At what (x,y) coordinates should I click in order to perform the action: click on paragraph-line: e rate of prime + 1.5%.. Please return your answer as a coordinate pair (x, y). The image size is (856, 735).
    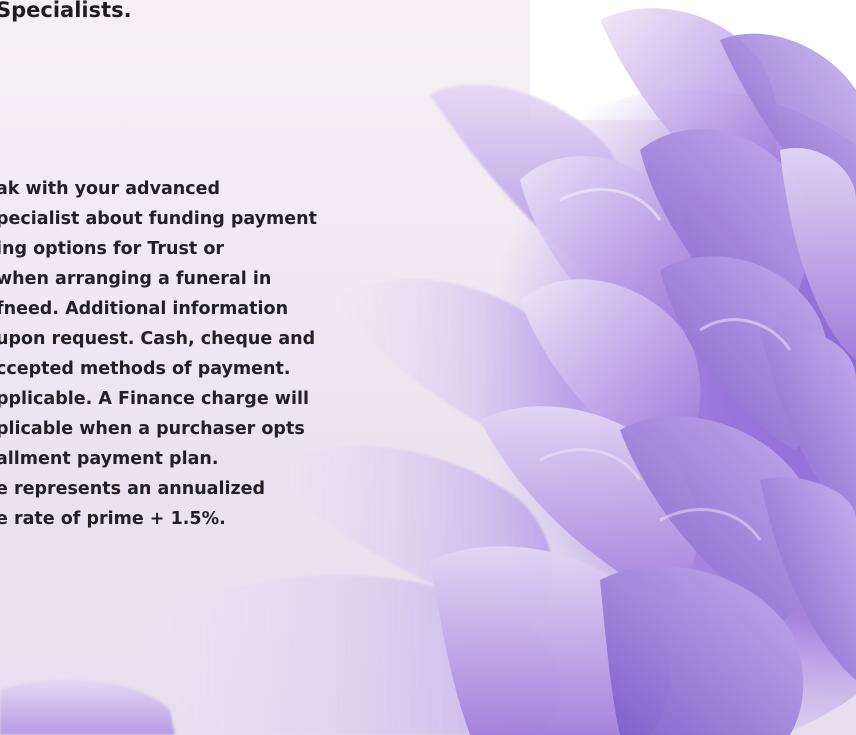
    Looking at the image, I should click on (113, 519).